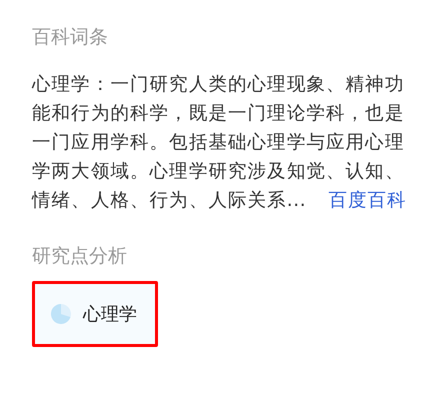 The height and width of the screenshot is (411, 442). Describe the element at coordinates (95, 314) in the screenshot. I see `topic-button: 心理学` at that location.